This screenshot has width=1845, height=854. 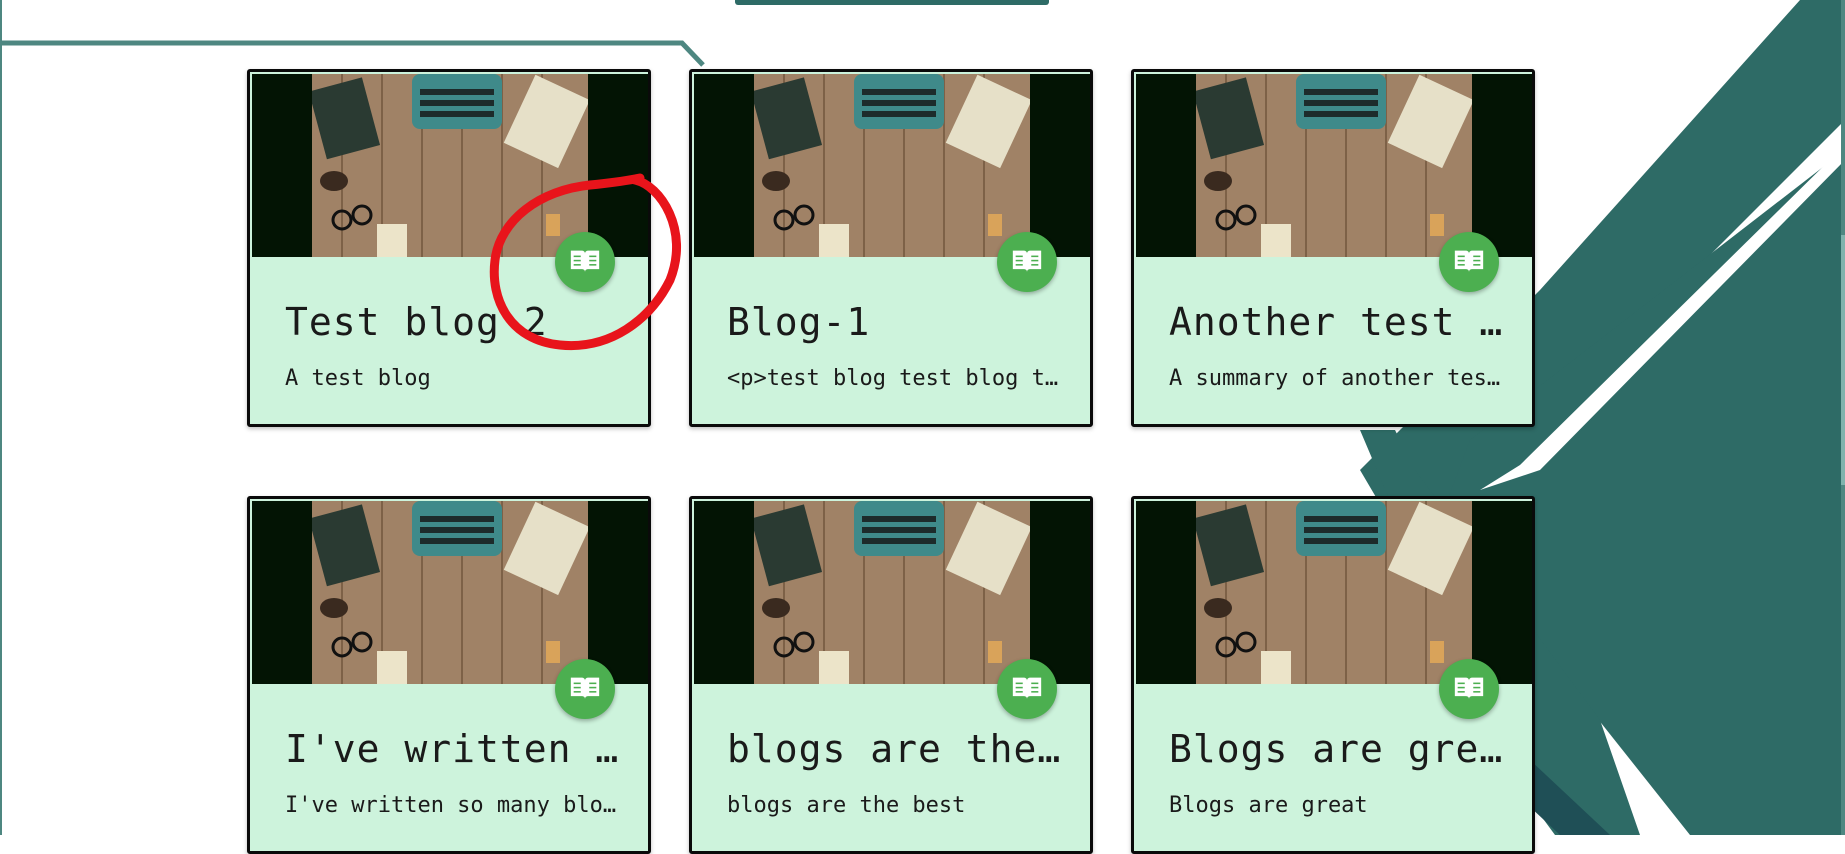 I want to click on blog-summary: Blogs are great, so click(x=1268, y=805).